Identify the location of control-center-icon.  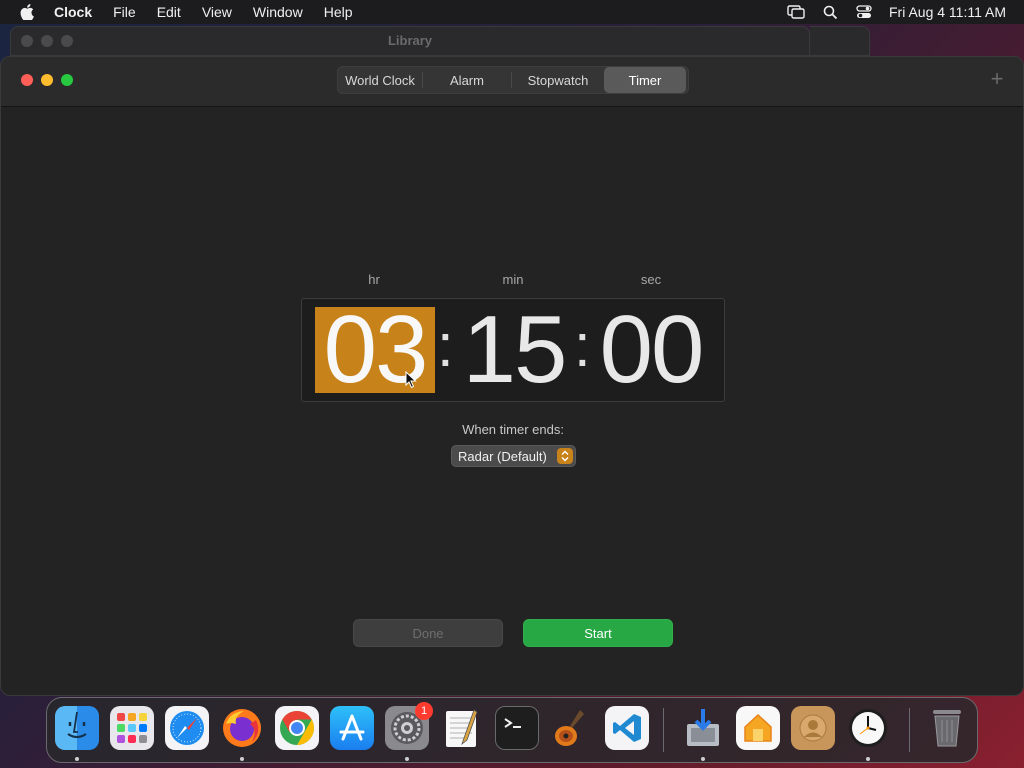
(864, 12).